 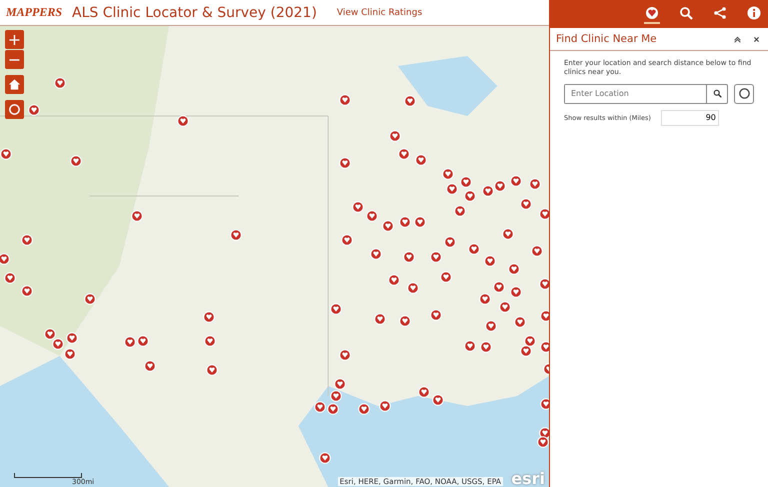 I want to click on collapse-icon, so click(x=737, y=39).